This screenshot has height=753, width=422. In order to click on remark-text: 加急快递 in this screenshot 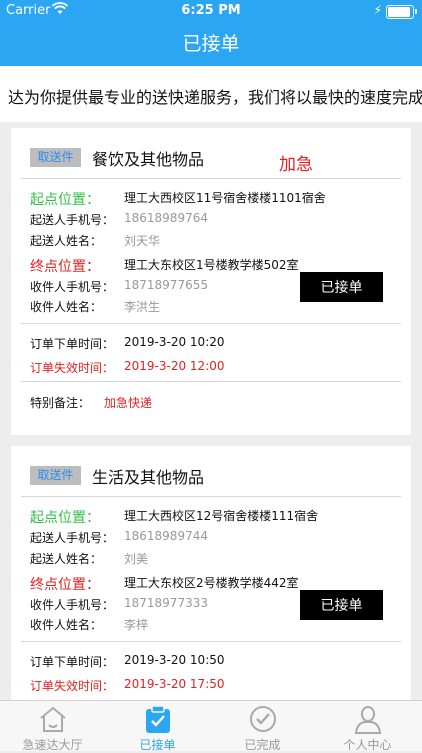, I will do `click(128, 403)`.